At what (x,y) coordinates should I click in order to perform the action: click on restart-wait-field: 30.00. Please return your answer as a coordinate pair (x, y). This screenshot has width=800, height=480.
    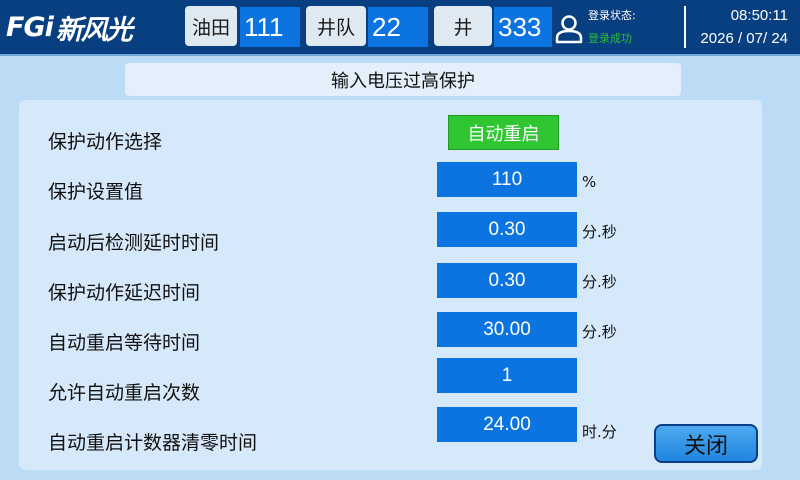
    Looking at the image, I should click on (507, 329).